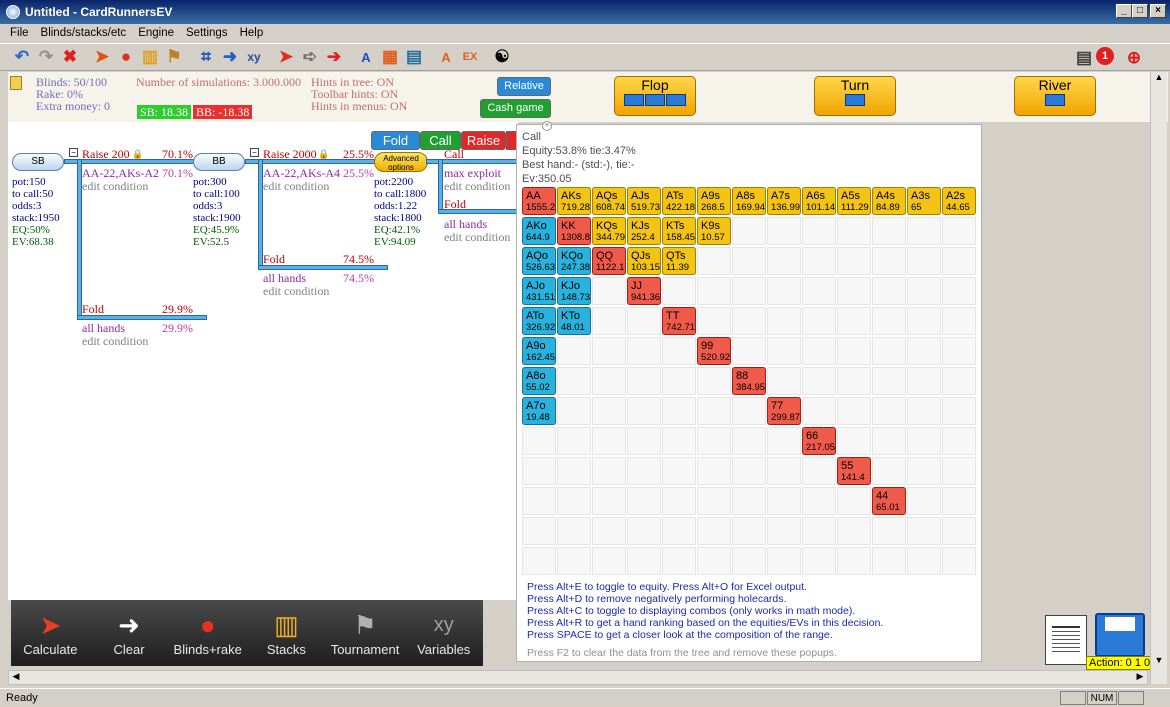 This screenshot has height=707, width=1170. I want to click on close-button: ×, so click(1158, 11).